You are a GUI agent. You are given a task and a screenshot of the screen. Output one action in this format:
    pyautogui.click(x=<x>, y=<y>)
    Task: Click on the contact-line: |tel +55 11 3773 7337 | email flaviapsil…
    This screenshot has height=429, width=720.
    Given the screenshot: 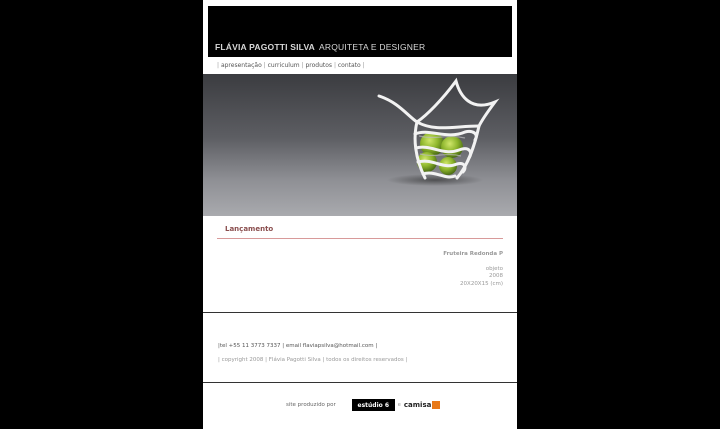 What is the action you would take?
    pyautogui.click(x=298, y=346)
    